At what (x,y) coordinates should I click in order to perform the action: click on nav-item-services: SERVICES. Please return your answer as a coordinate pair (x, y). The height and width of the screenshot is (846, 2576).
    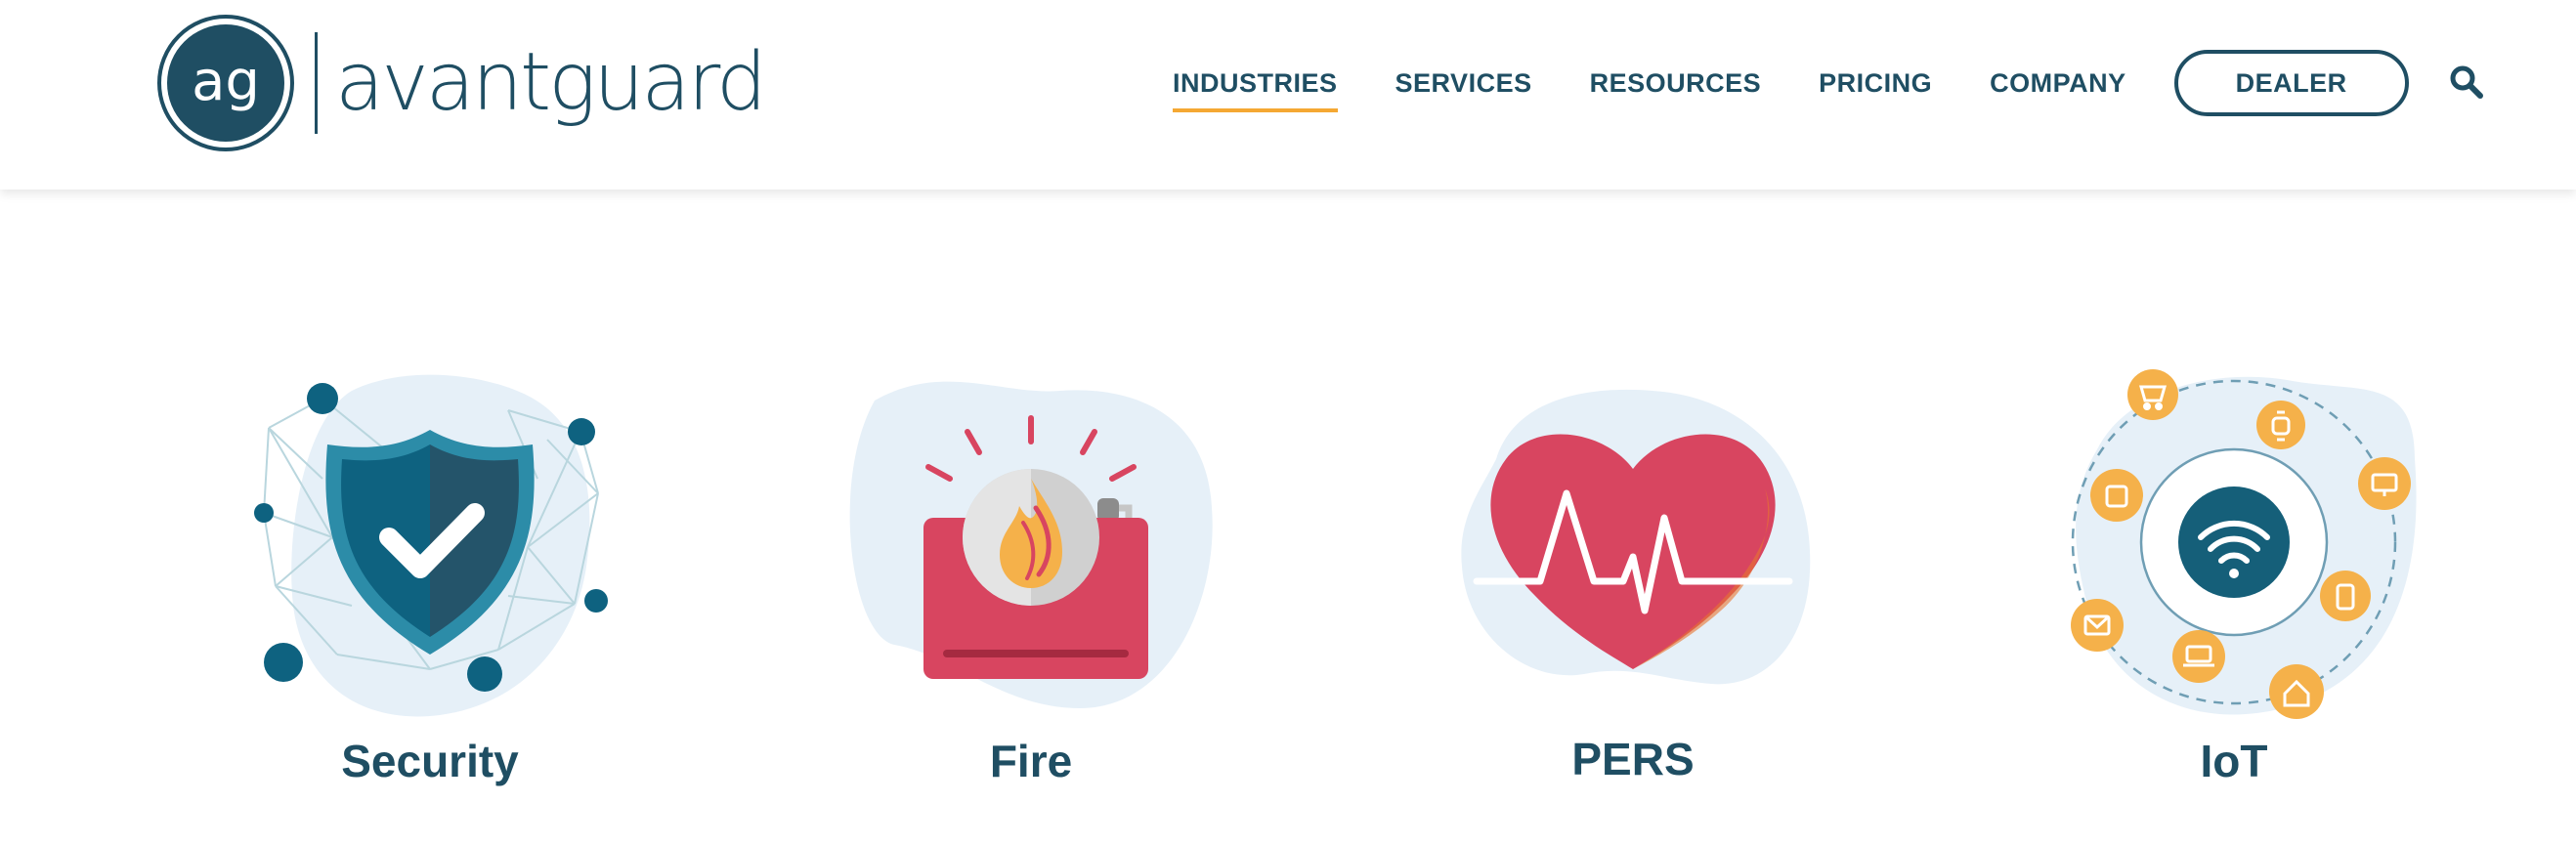
    Looking at the image, I should click on (1463, 84).